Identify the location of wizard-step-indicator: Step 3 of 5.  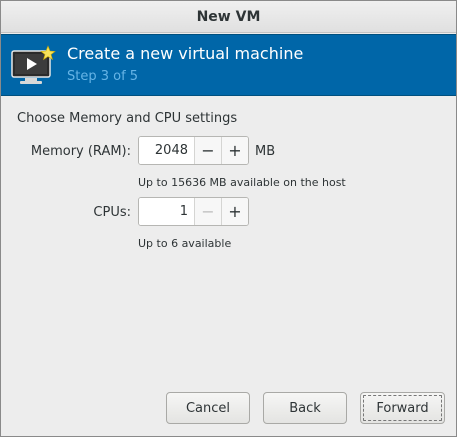
(103, 76).